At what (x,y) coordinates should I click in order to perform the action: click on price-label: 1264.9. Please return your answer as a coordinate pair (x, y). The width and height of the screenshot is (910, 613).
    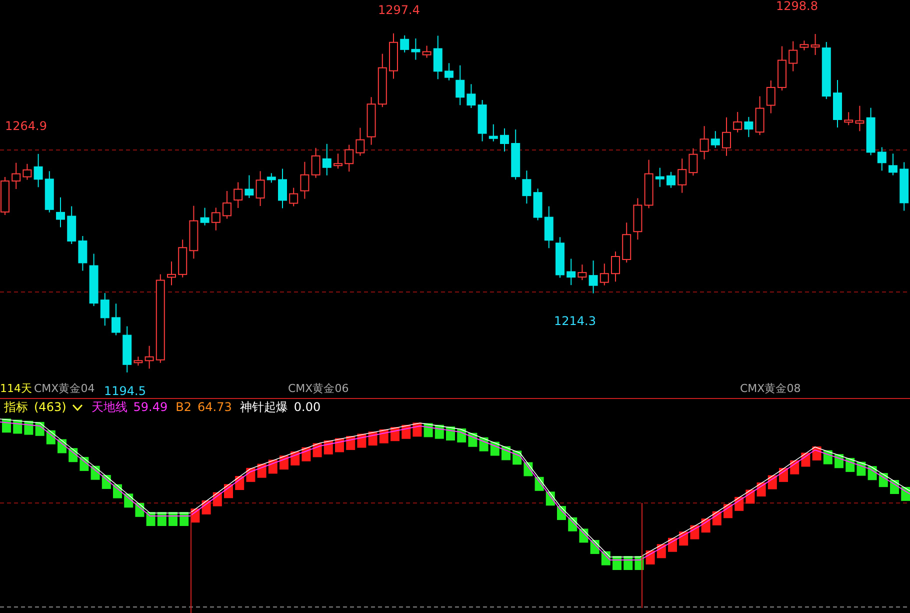
    Looking at the image, I should click on (26, 126).